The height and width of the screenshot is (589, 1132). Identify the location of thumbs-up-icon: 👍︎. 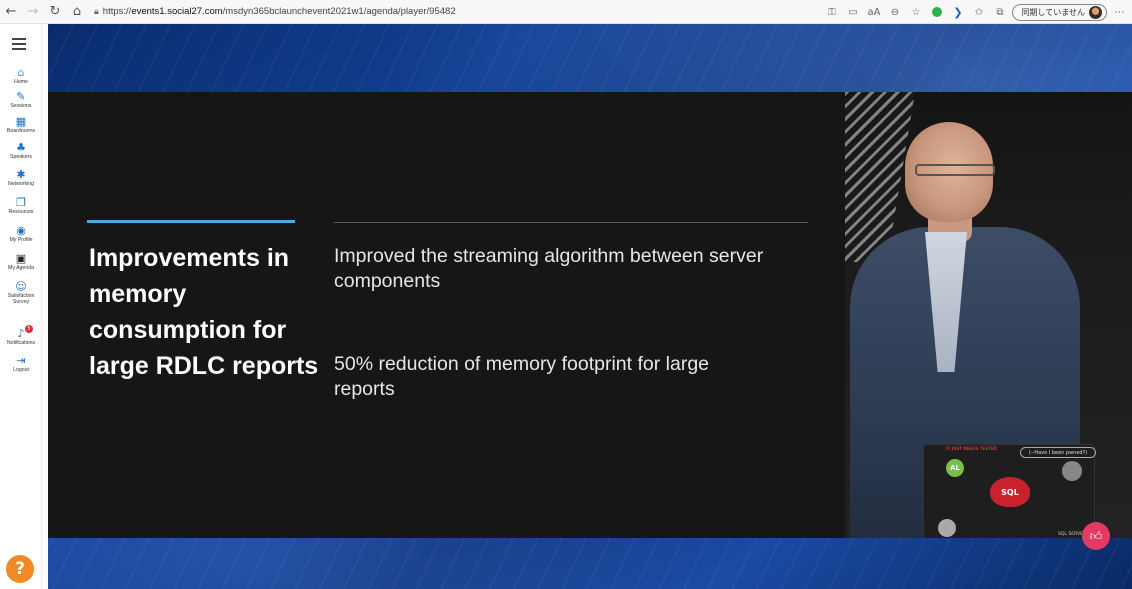
(1096, 535).